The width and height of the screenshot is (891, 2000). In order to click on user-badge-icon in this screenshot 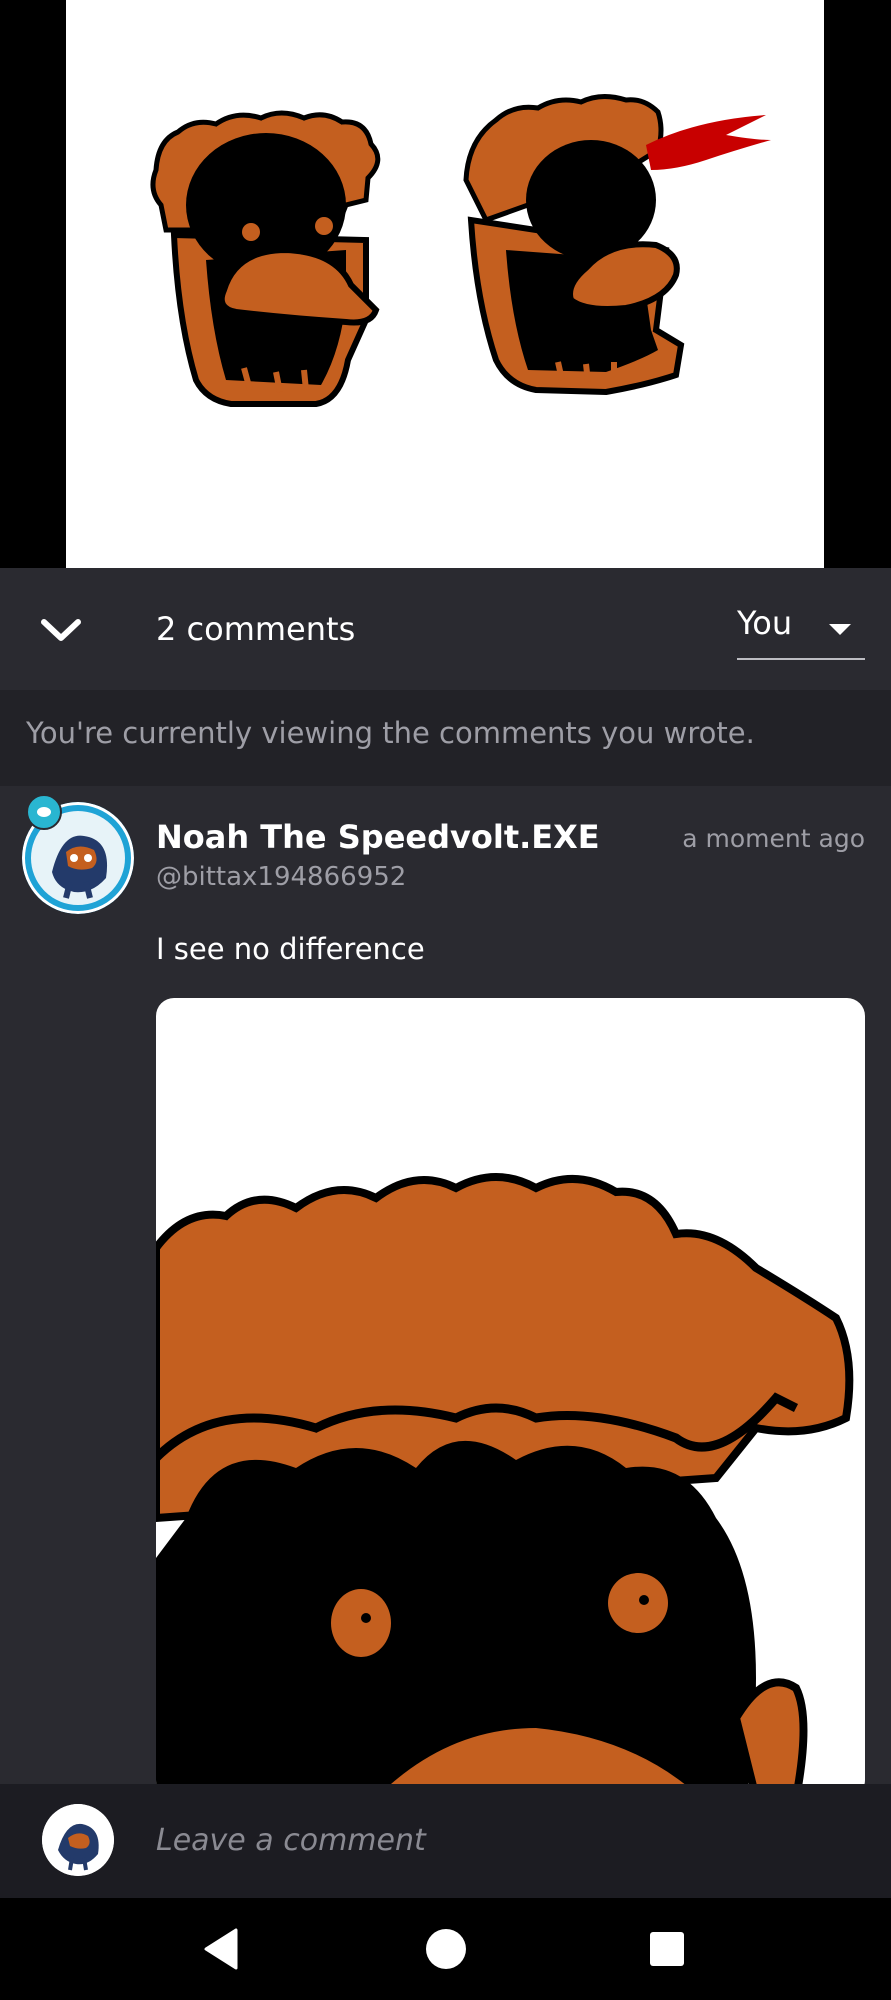, I will do `click(44, 812)`.